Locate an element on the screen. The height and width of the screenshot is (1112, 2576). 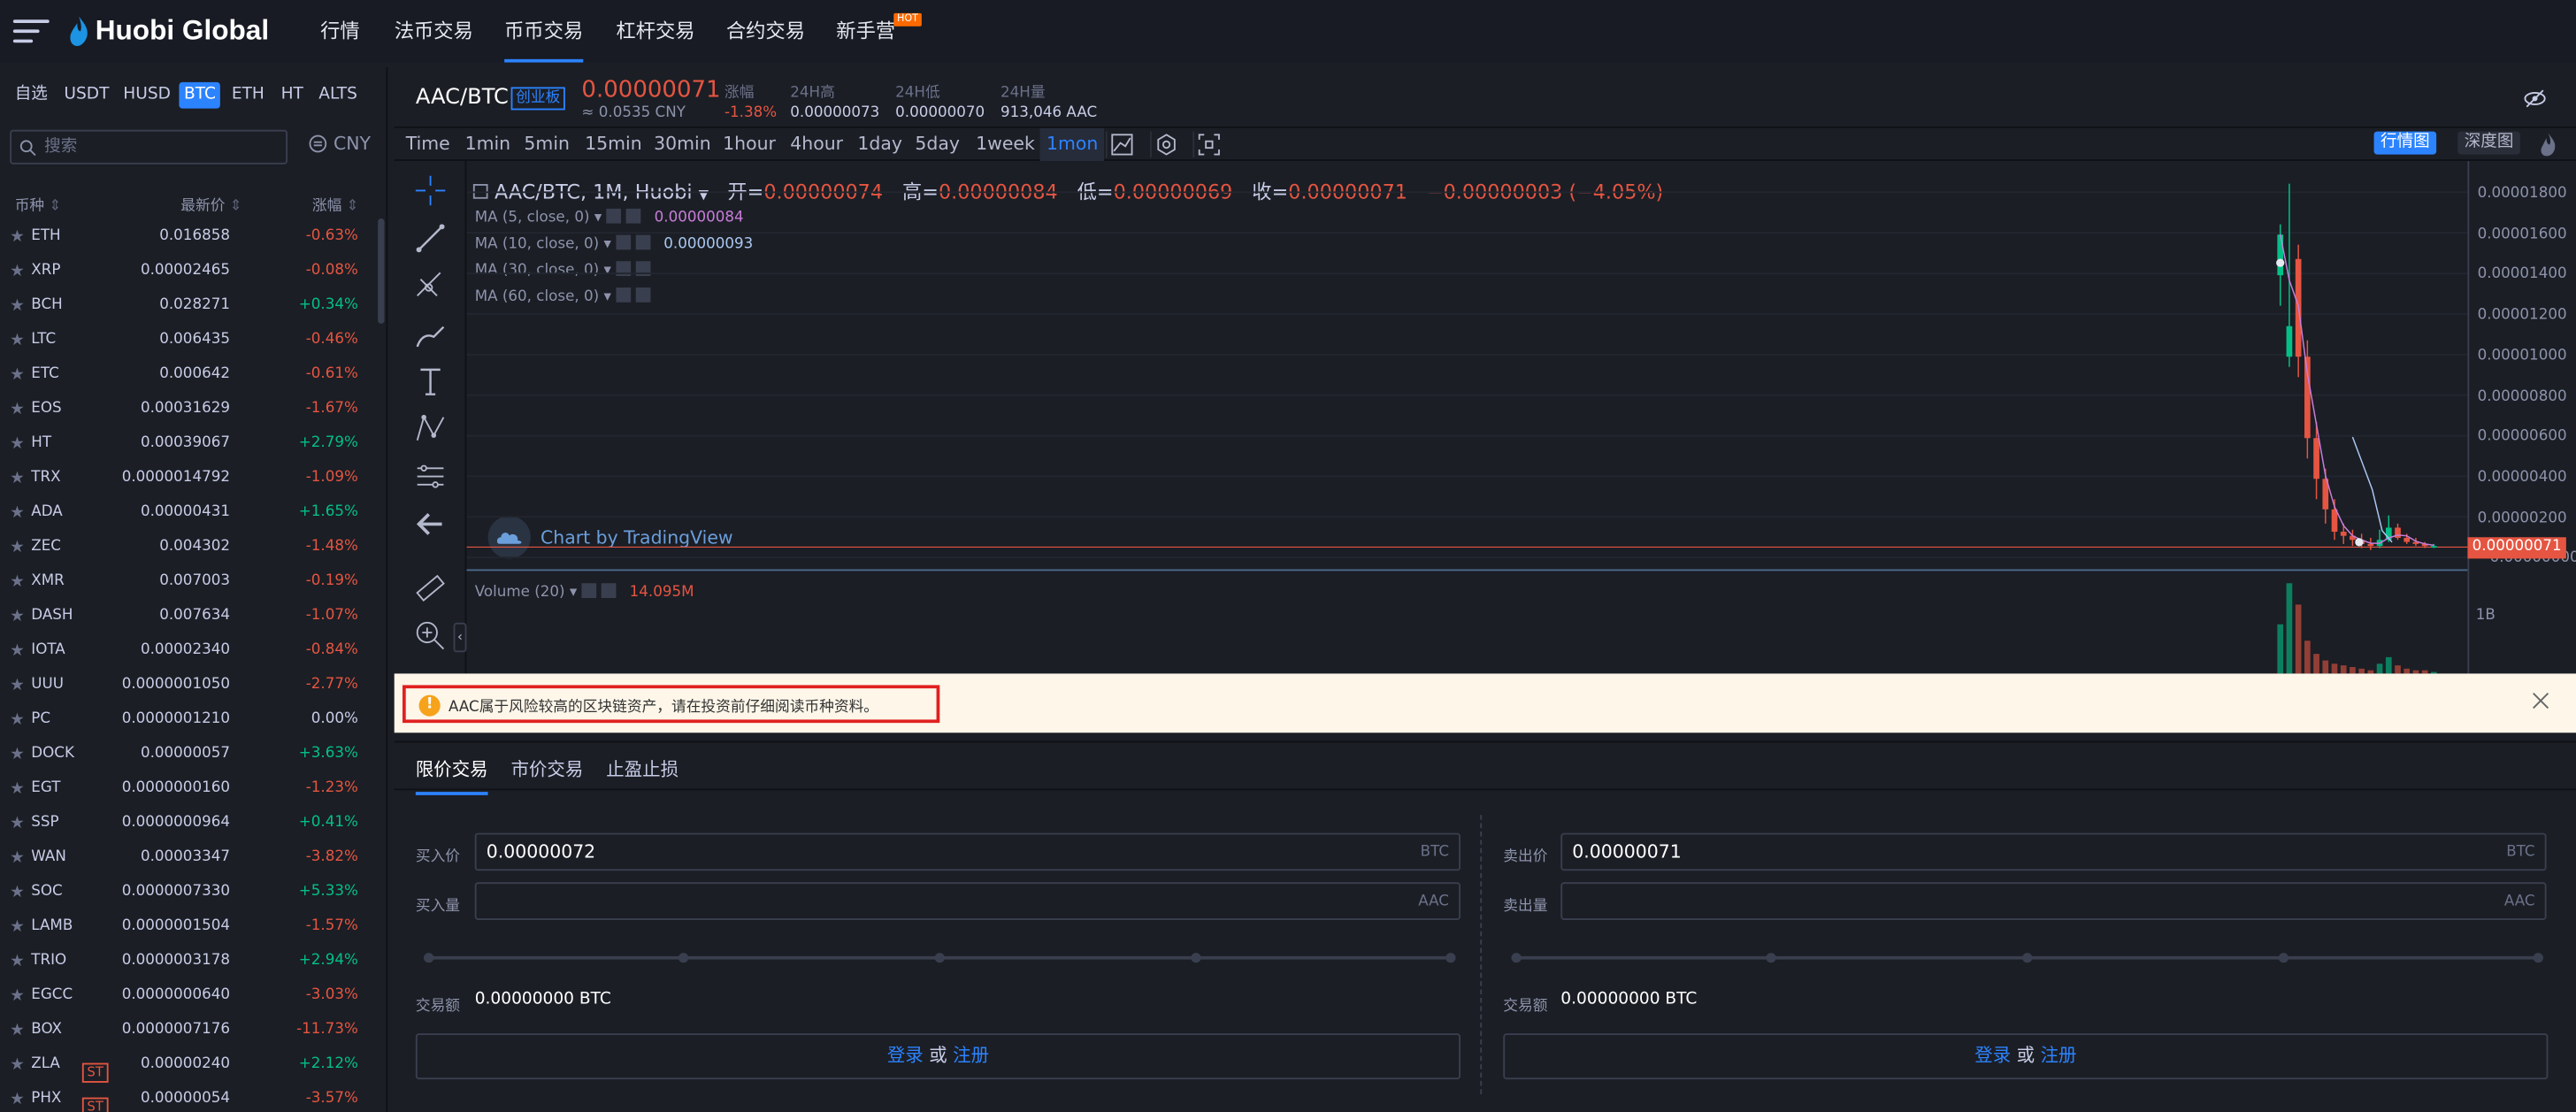
table-row: ★ IOTA 0.00002340 -0.84% is located at coordinates (189, 651).